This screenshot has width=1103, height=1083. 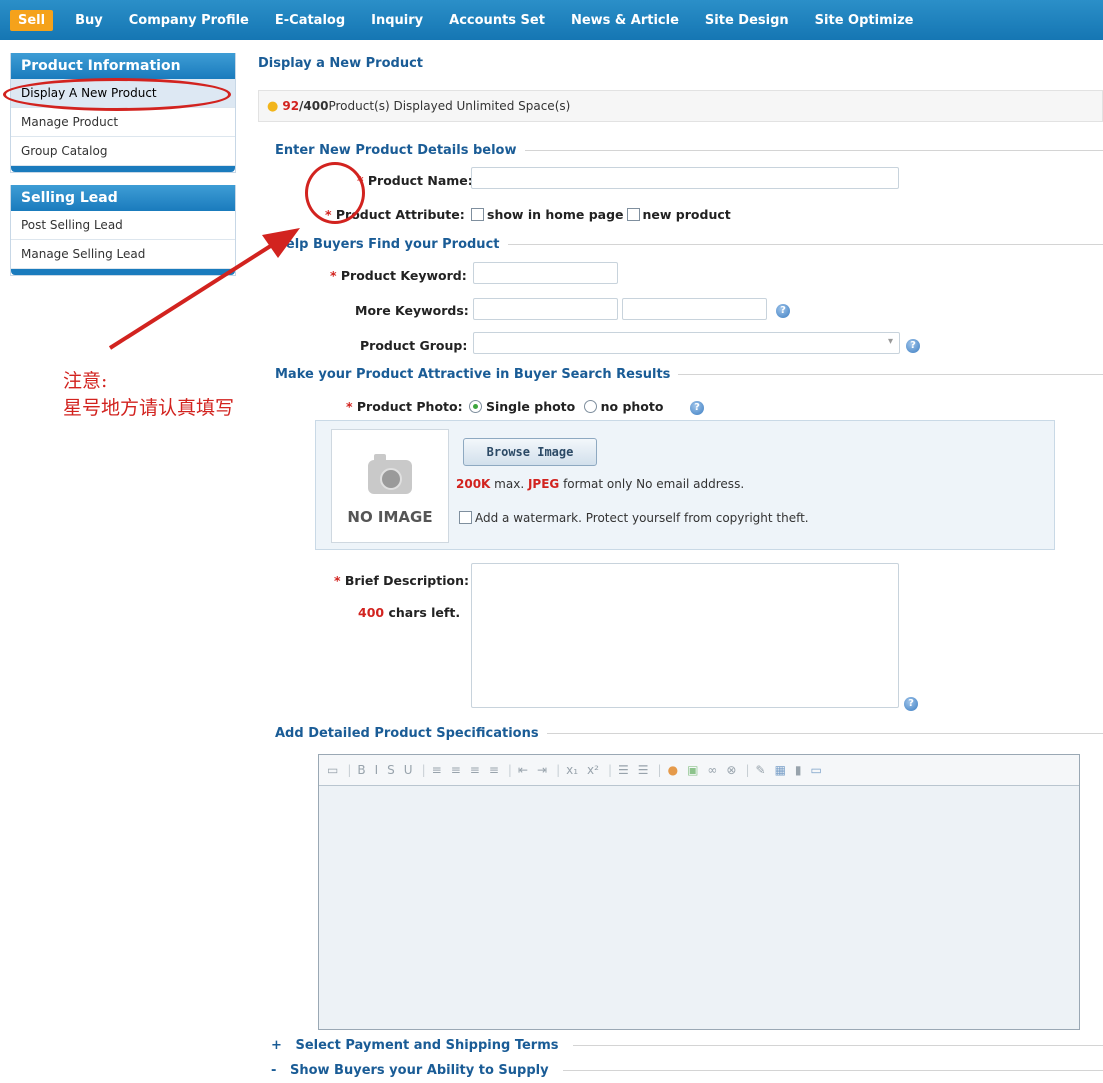 What do you see at coordinates (89, 20) in the screenshot?
I see `nav-buy: Buy` at bounding box center [89, 20].